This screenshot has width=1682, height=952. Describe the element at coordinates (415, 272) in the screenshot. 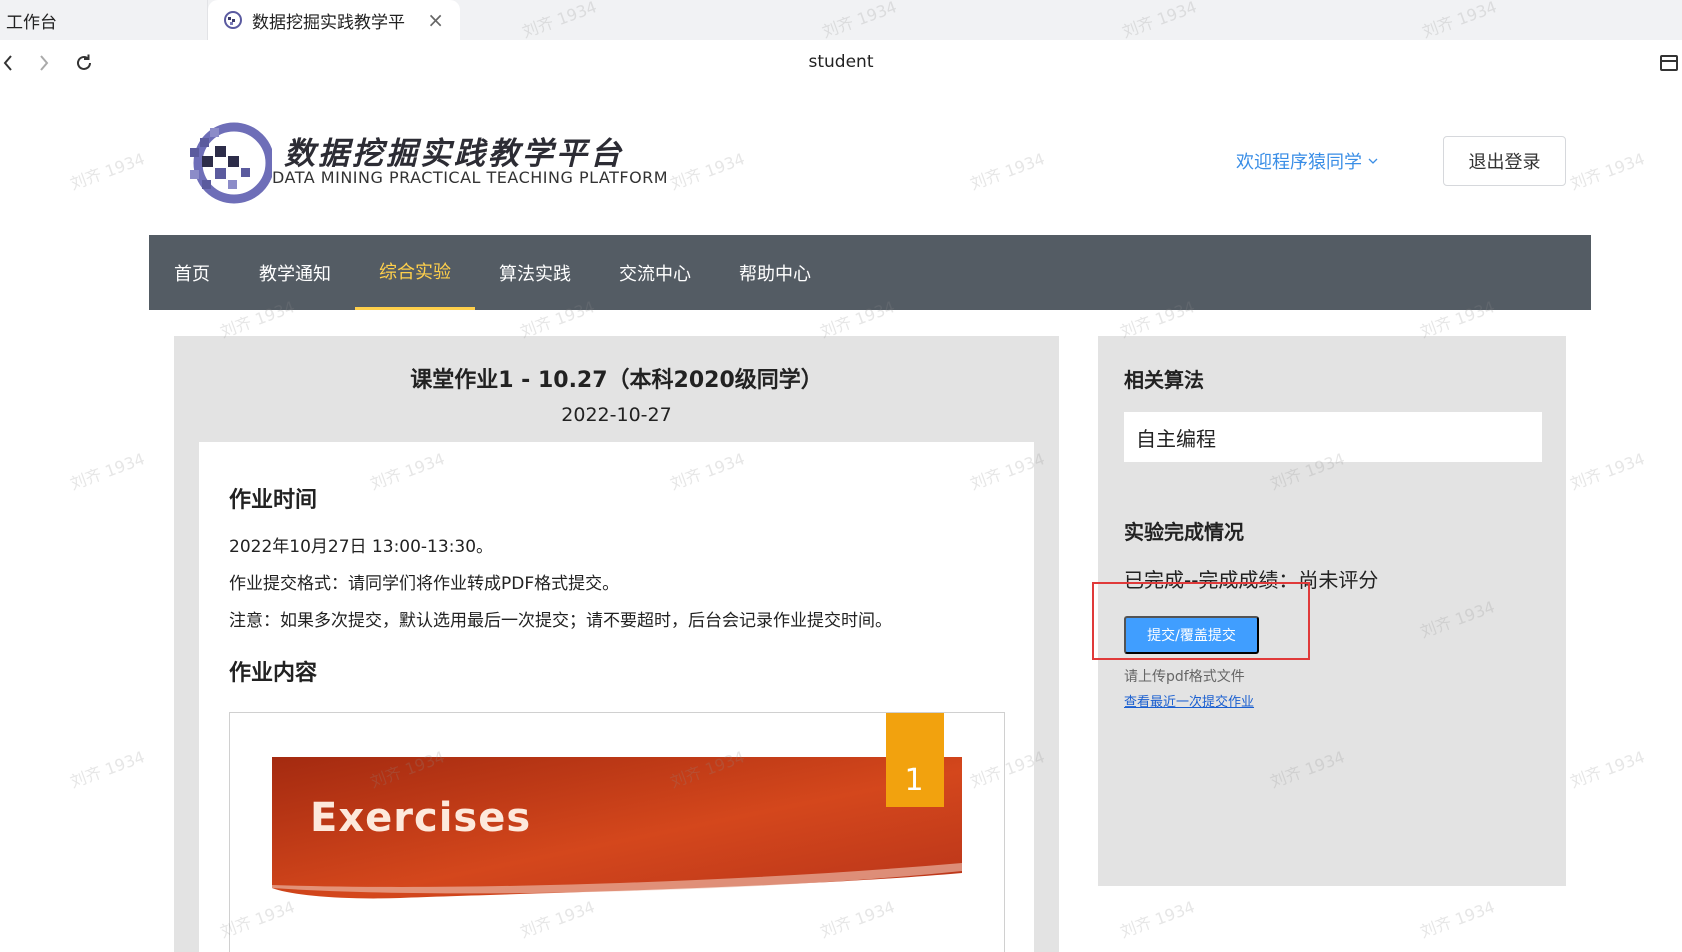

I see `nav-item-experiments: 综合实验` at that location.